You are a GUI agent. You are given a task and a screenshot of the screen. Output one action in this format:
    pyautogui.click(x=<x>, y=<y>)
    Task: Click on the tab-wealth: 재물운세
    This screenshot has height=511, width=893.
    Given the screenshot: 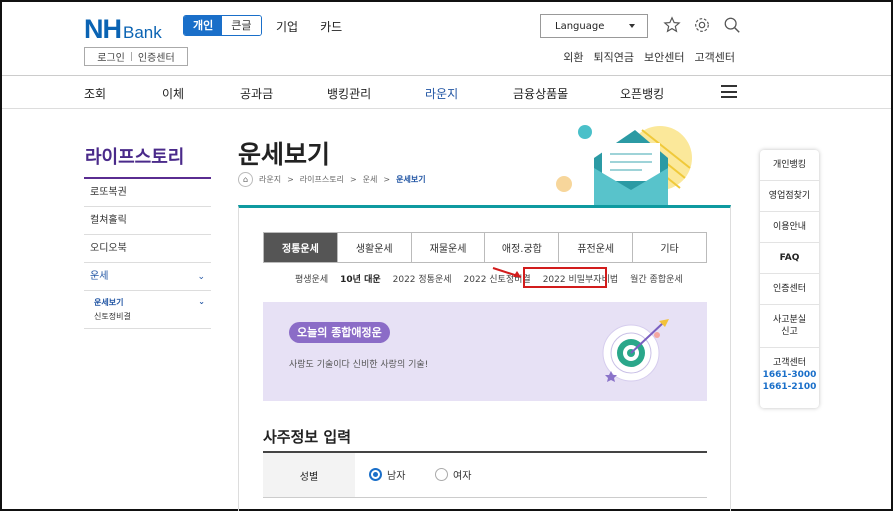 What is the action you would take?
    pyautogui.click(x=449, y=247)
    